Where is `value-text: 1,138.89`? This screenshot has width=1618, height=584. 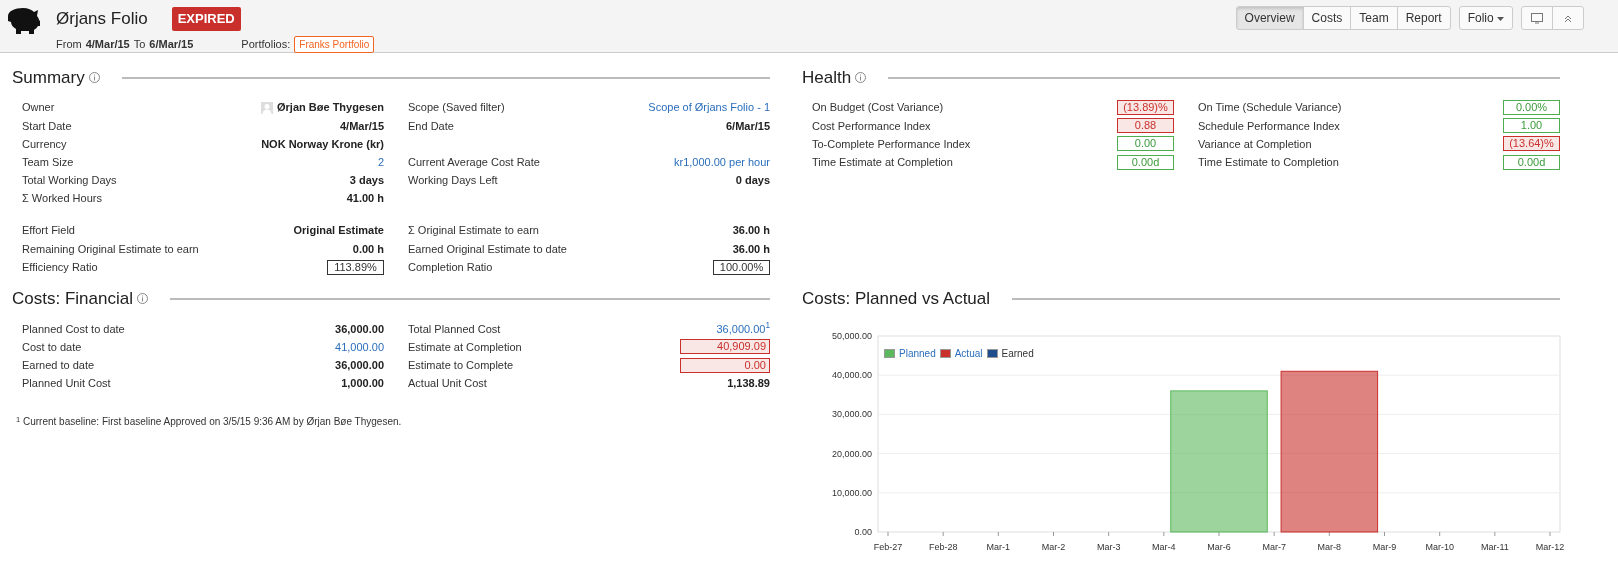 value-text: 1,138.89 is located at coordinates (748, 384).